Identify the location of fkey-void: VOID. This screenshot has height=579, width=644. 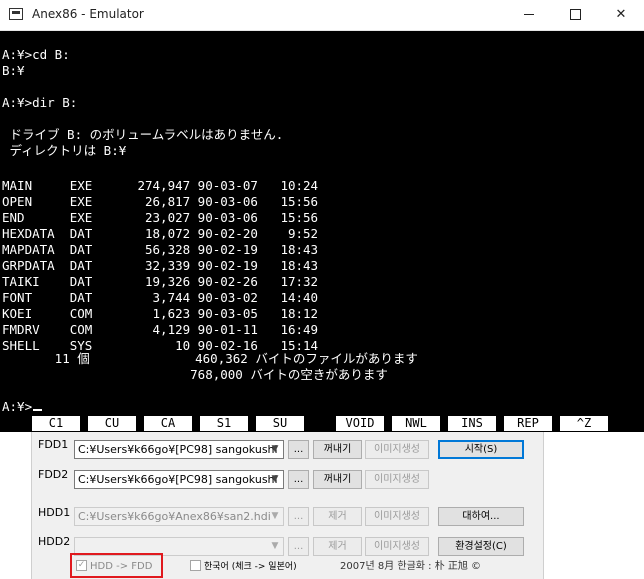
(360, 423).